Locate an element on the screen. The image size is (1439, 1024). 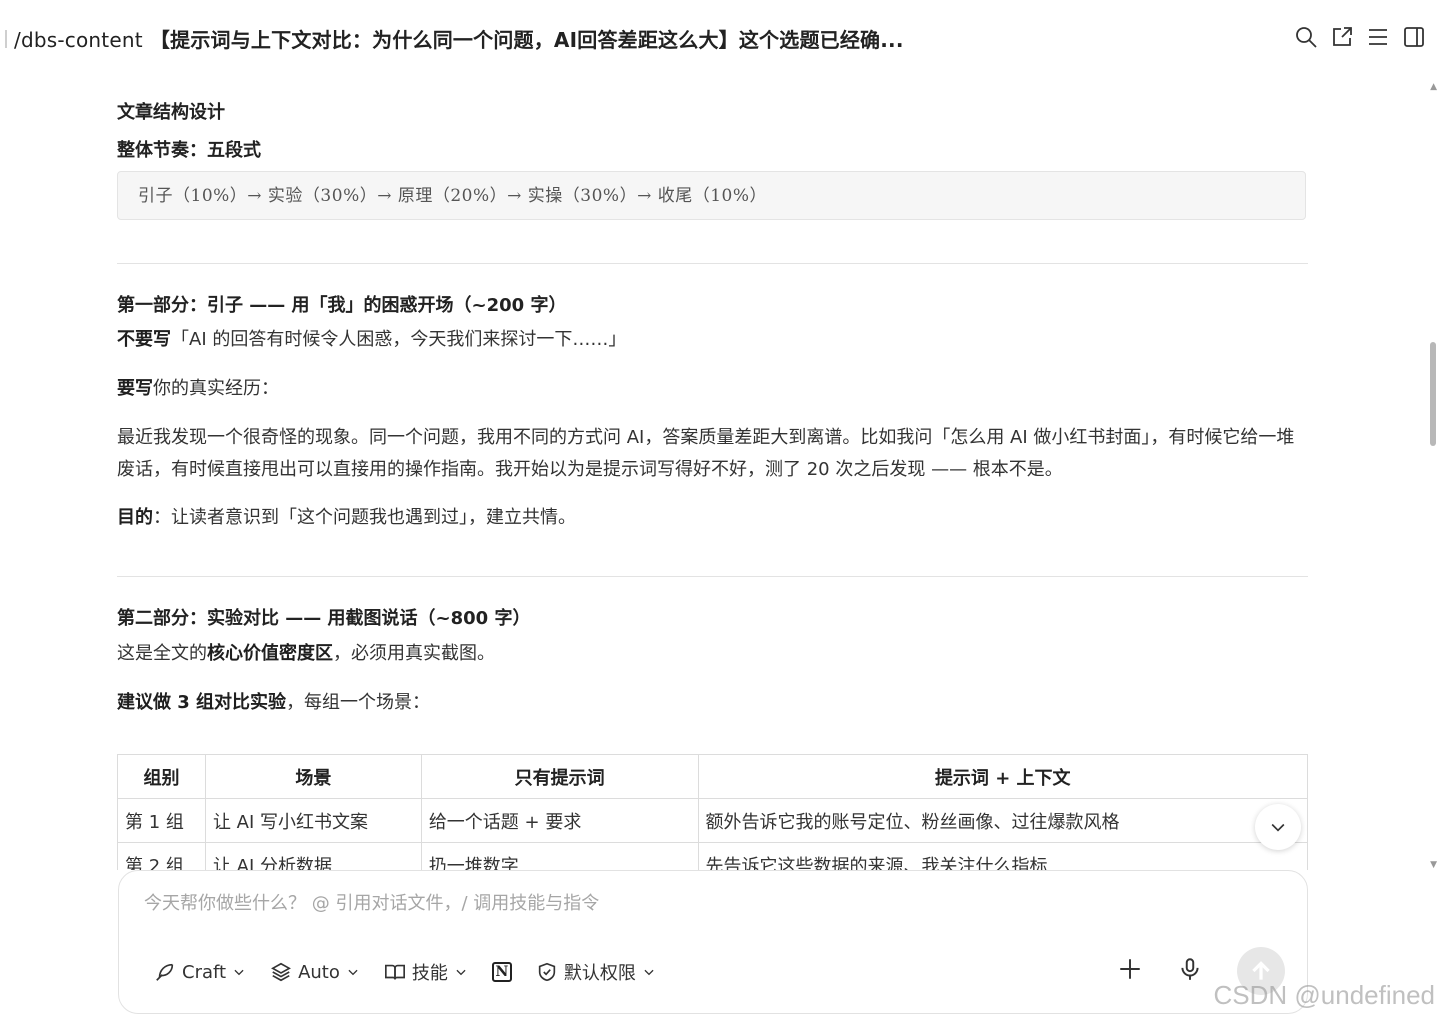
table-header-cell: 组别 is located at coordinates (161, 776).